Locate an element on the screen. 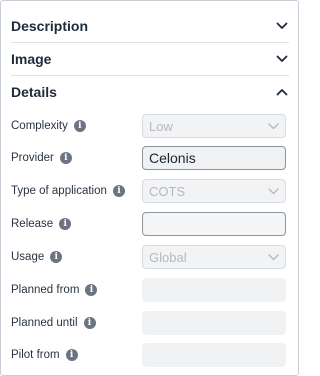 The width and height of the screenshot is (320, 376). release-input is located at coordinates (214, 224).